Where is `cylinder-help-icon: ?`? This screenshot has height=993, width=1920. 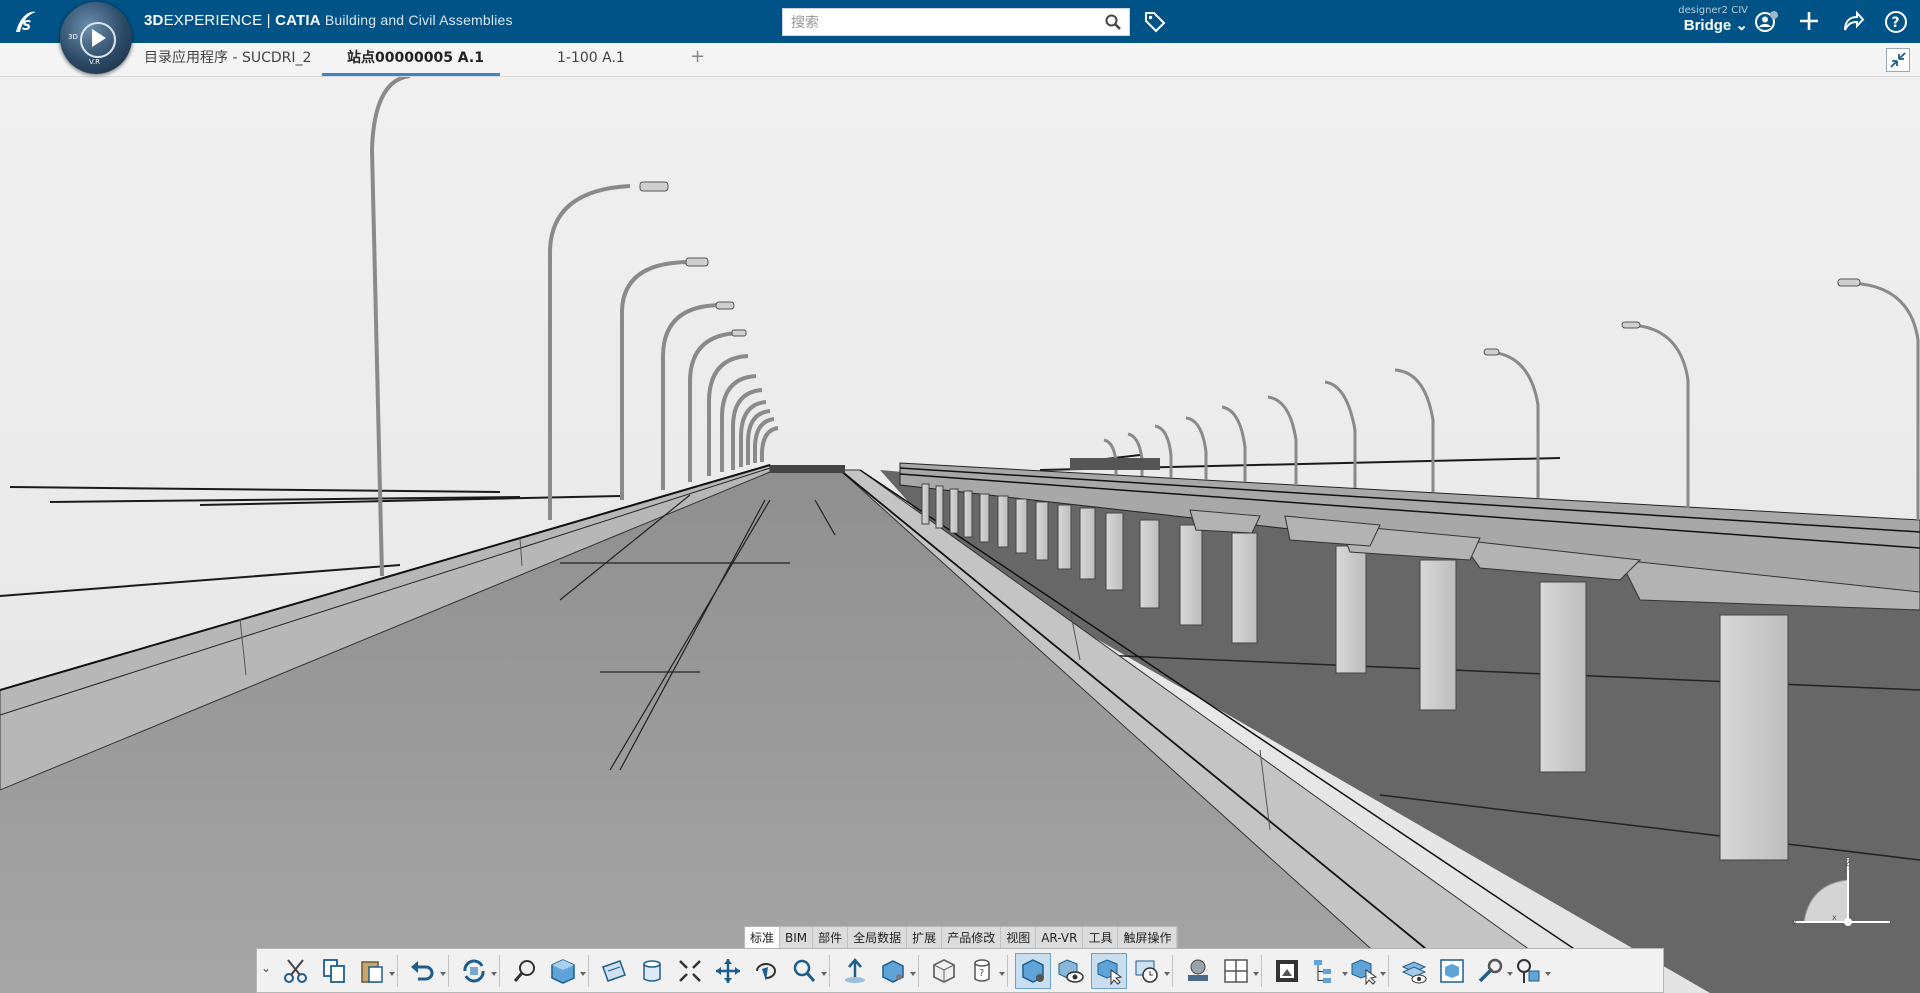
cylinder-help-icon: ? is located at coordinates (982, 970).